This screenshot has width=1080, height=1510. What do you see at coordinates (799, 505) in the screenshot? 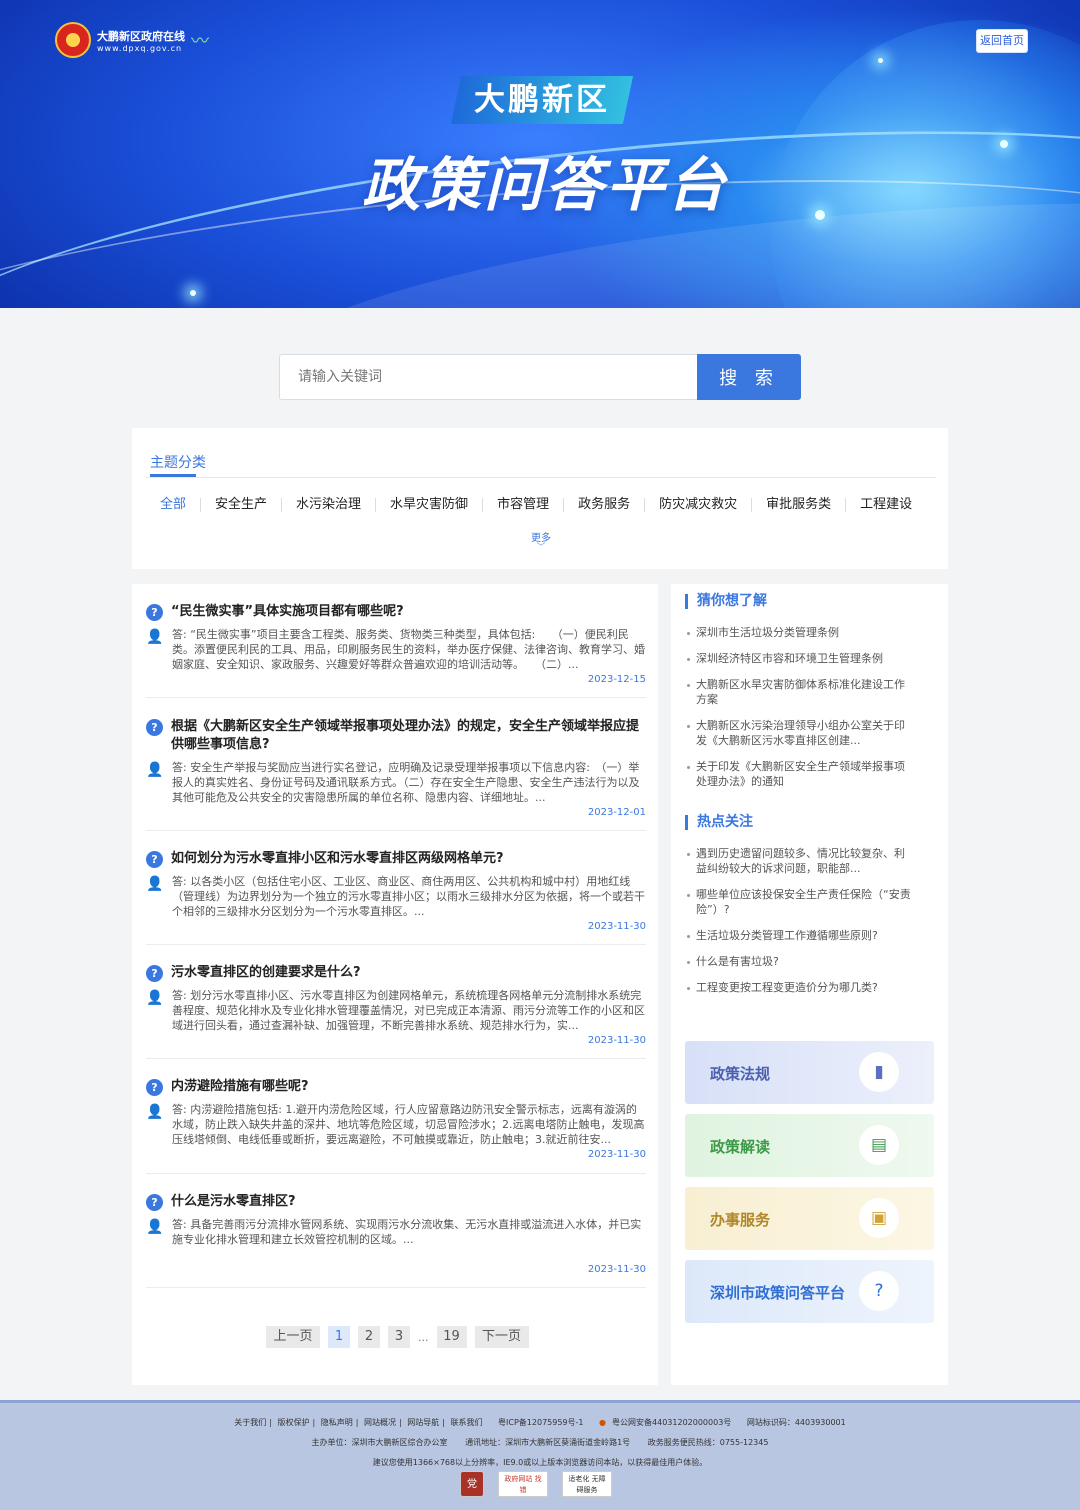
I see `category-item: 审批服务类` at bounding box center [799, 505].